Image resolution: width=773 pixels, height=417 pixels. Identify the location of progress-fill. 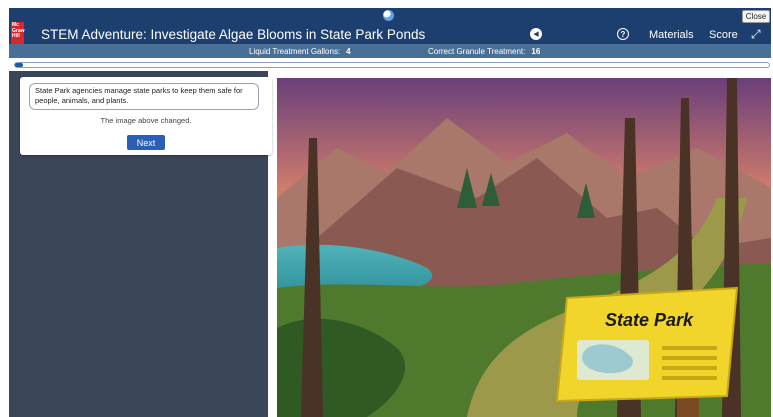
(19, 65).